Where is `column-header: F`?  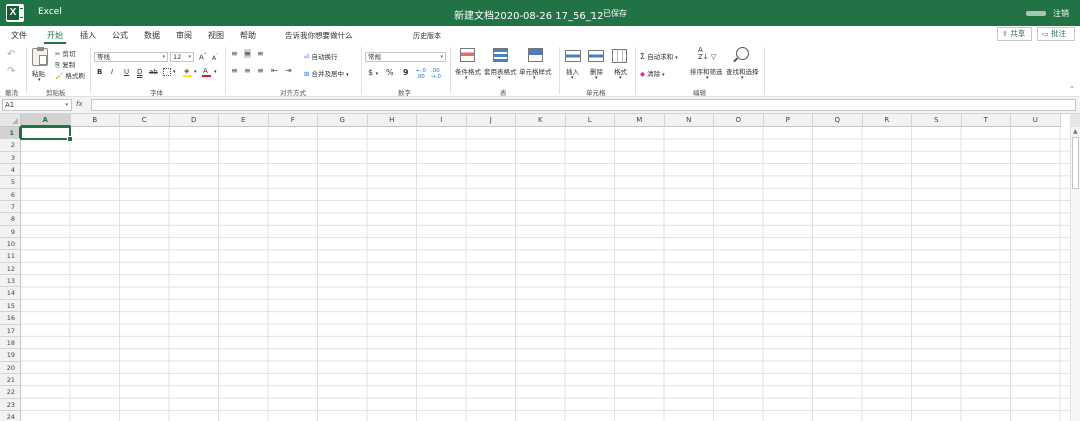 column-header: F is located at coordinates (293, 120).